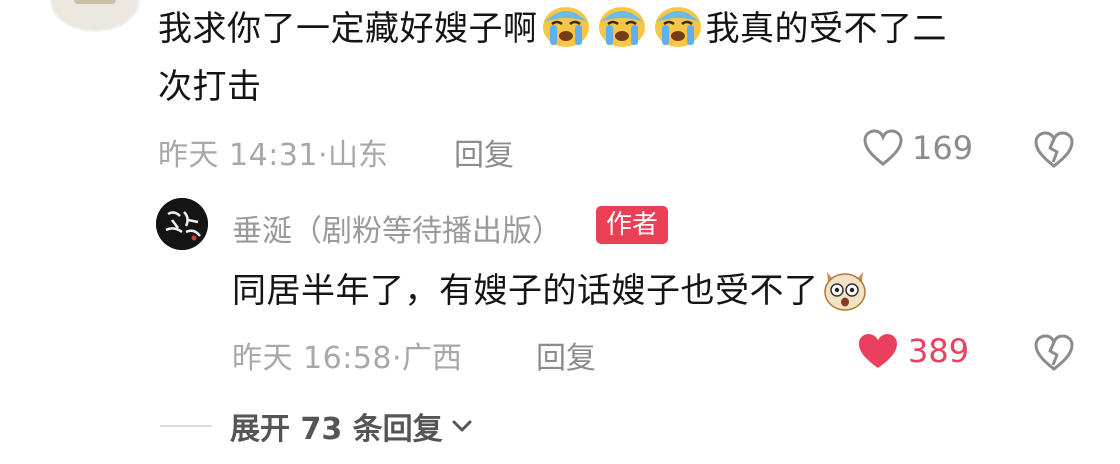 This screenshot has height=464, width=1120. What do you see at coordinates (317, 358) in the screenshot?
I see `reply-time: 昨天 16:58·` at bounding box center [317, 358].